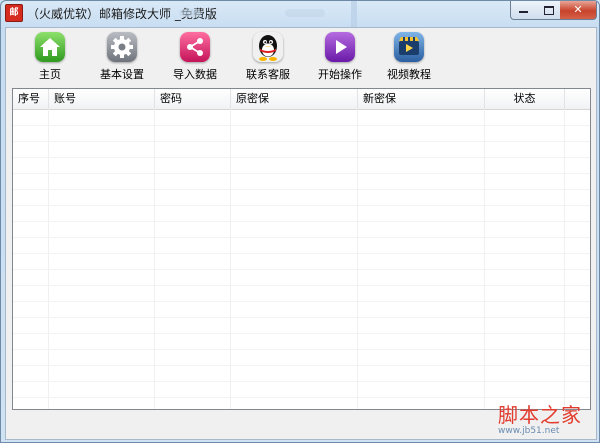 This screenshot has width=600, height=443. What do you see at coordinates (195, 47) in the screenshot?
I see `share-icon` at bounding box center [195, 47].